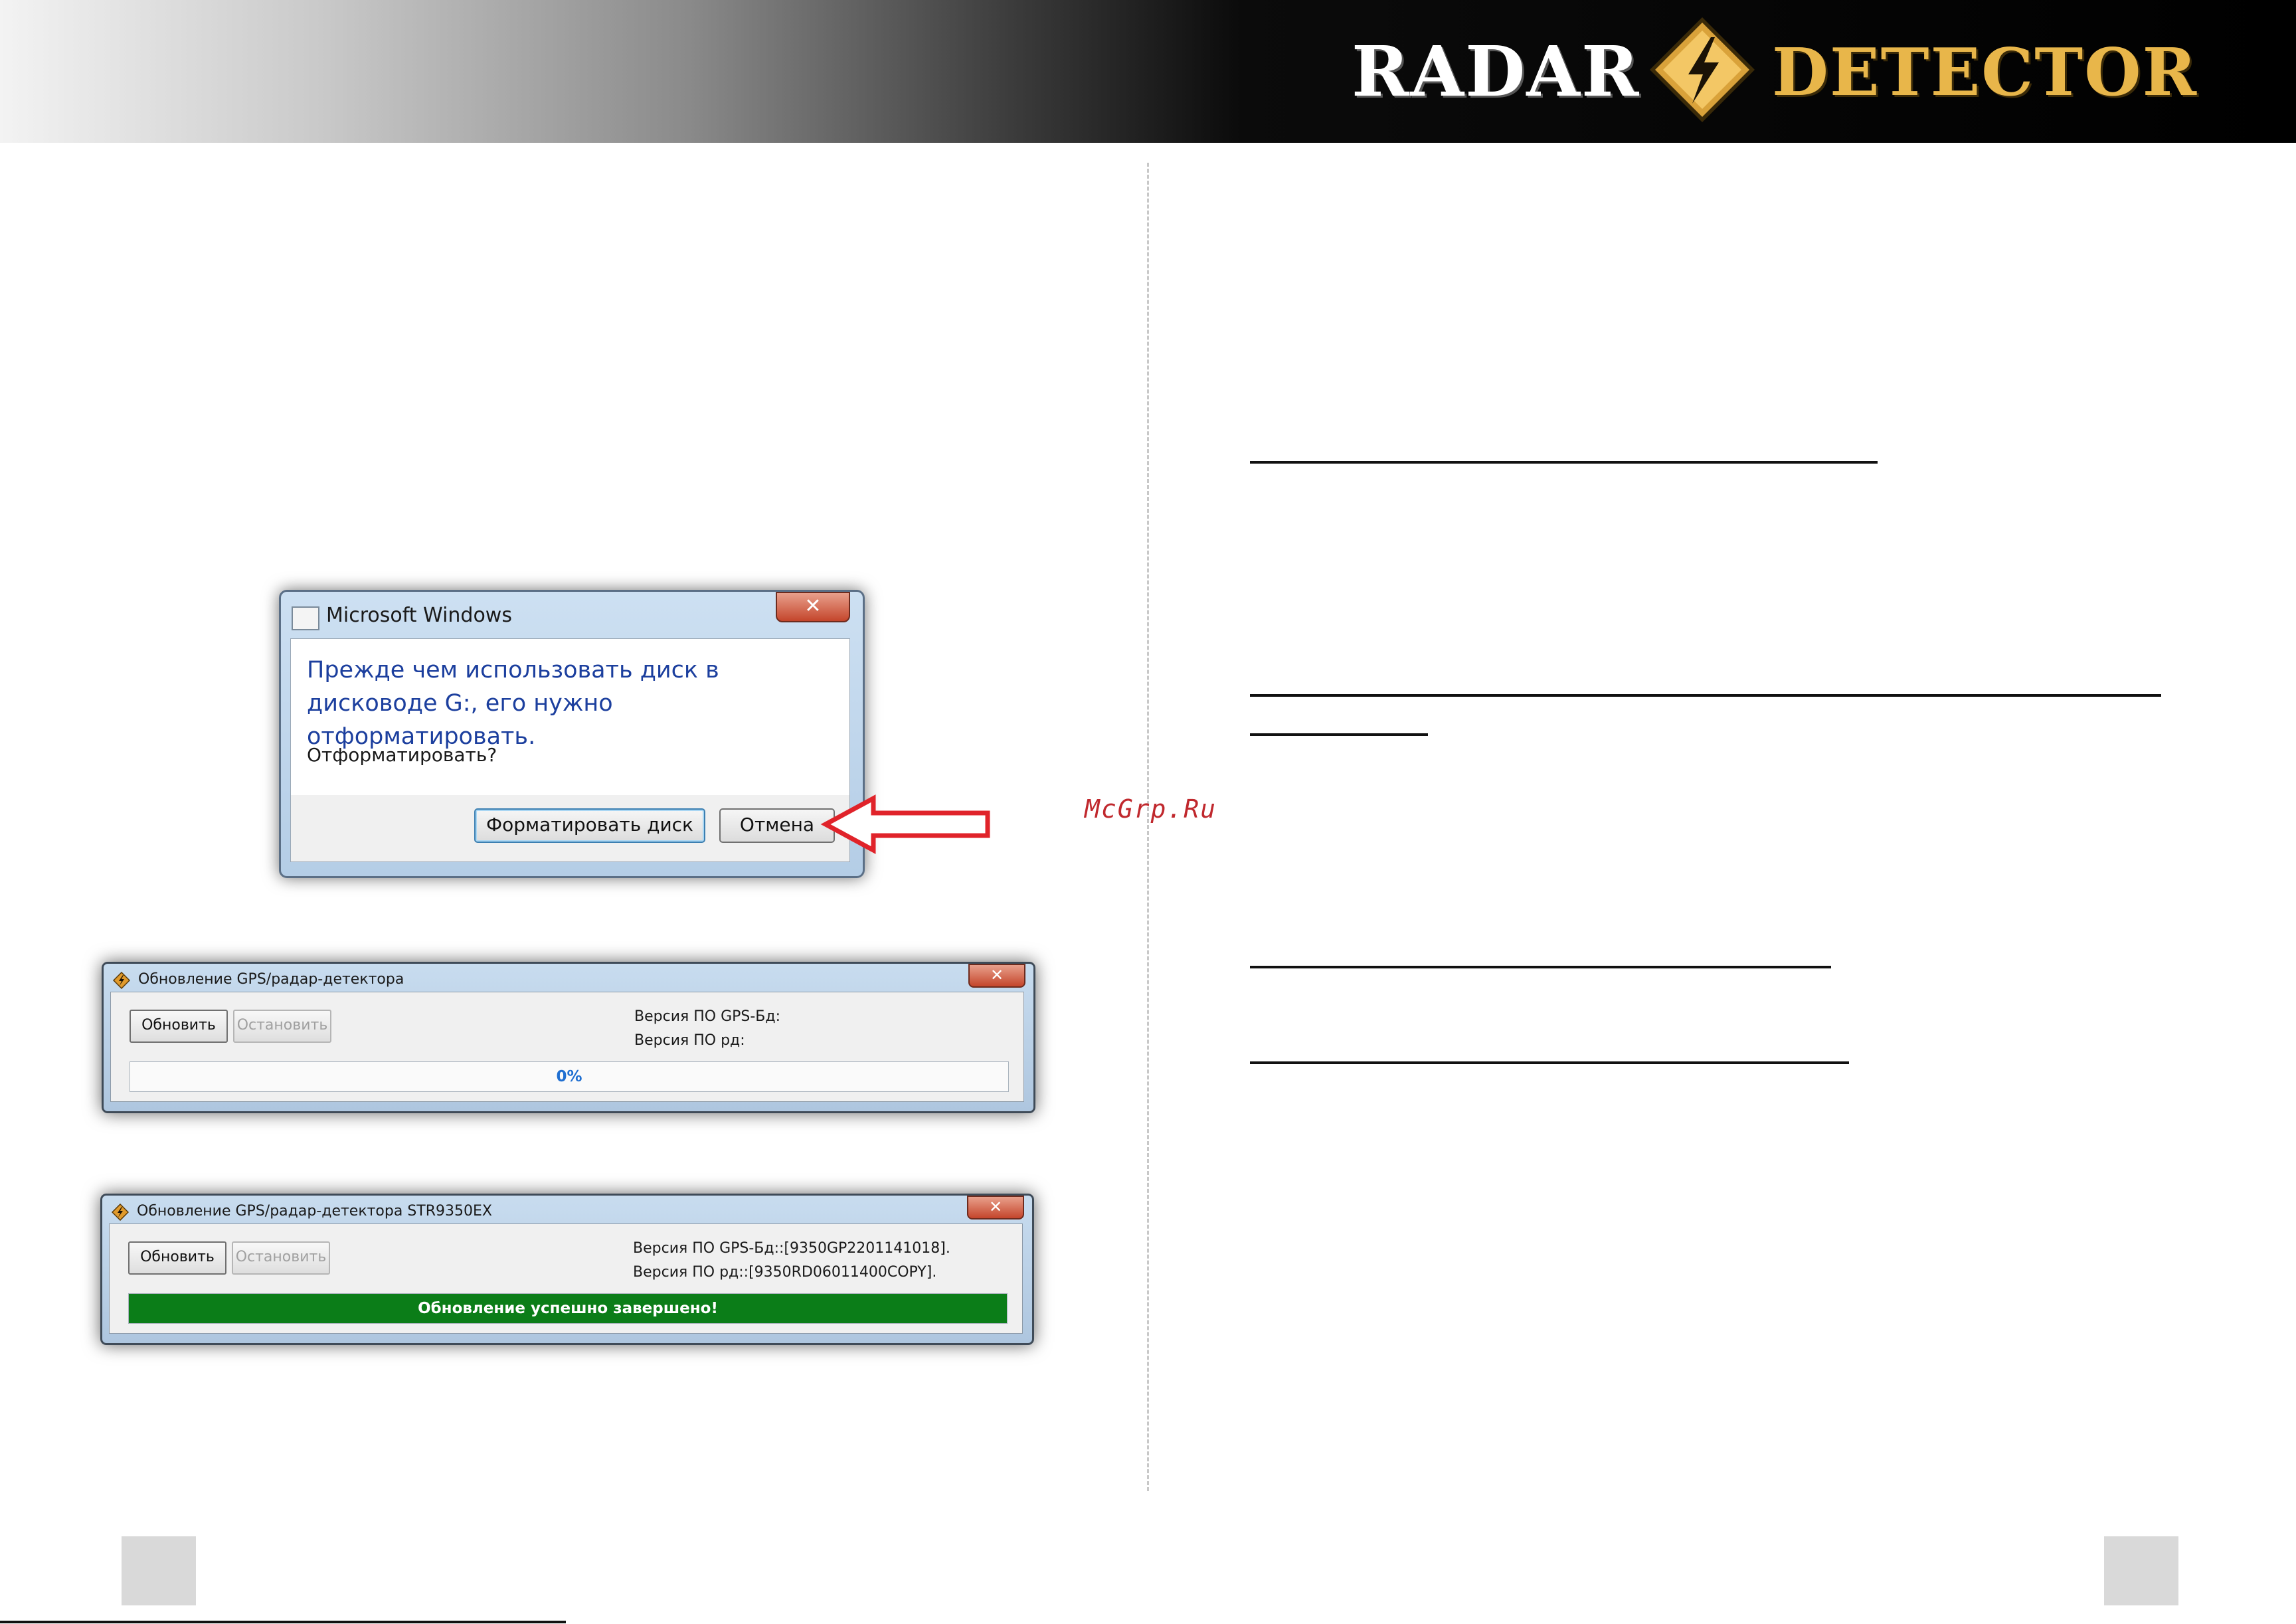 The image size is (2296, 1624). What do you see at coordinates (689, 1040) in the screenshot?
I see `rd-version-label: Версия ПО рд:` at bounding box center [689, 1040].